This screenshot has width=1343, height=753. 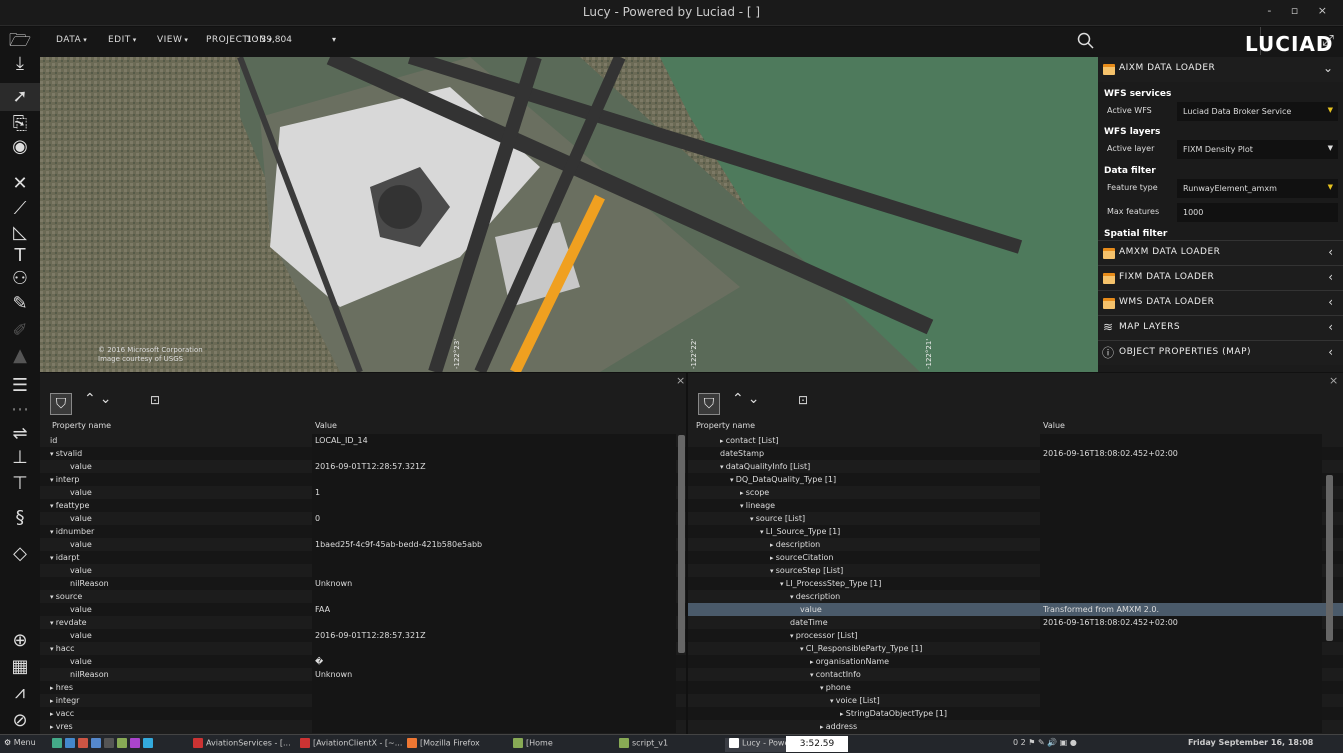 What do you see at coordinates (1015, 661) in the screenshot?
I see `table-row: ▸ organisationName` at bounding box center [1015, 661].